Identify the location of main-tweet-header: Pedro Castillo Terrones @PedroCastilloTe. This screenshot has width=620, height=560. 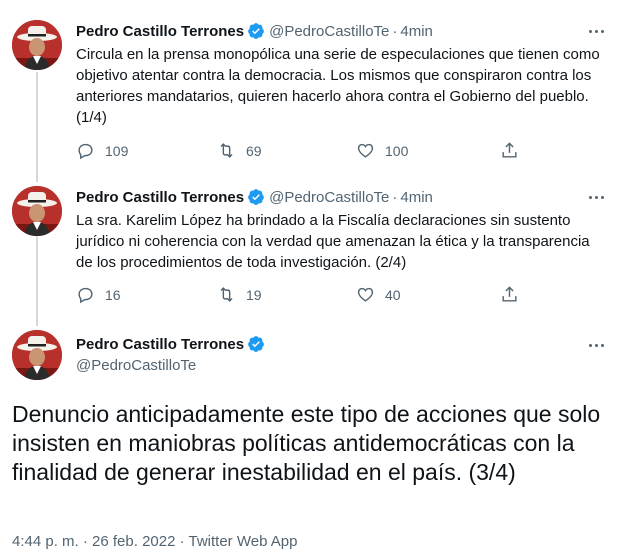
(172, 354).